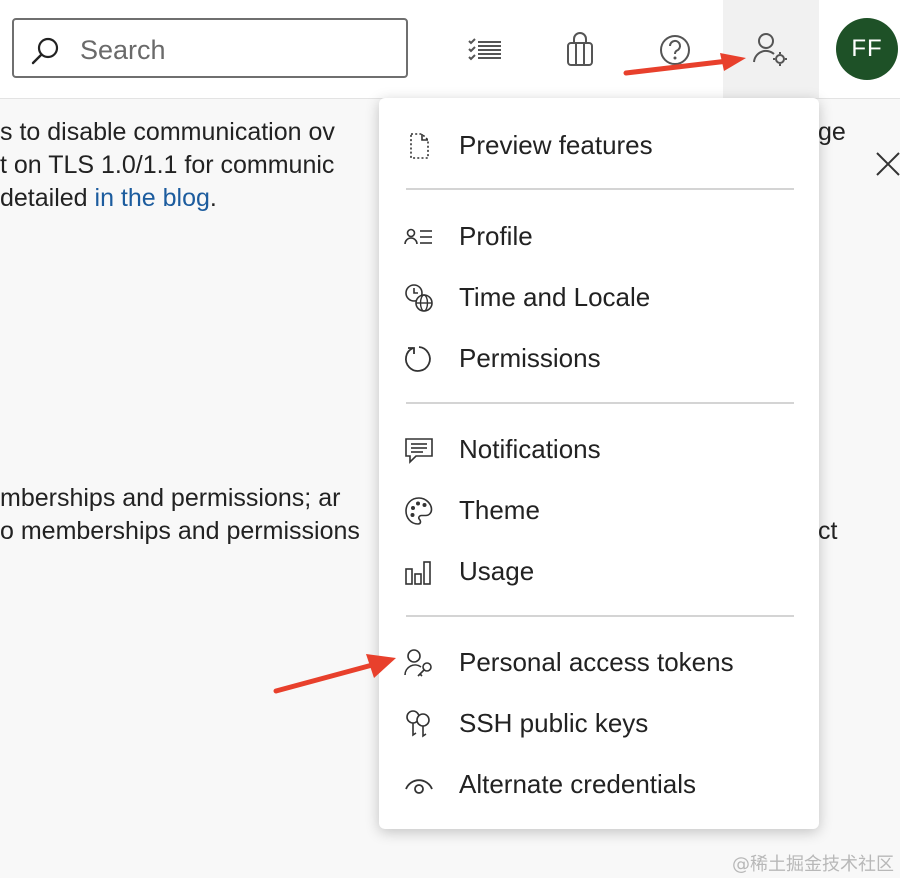 Image resolution: width=900 pixels, height=878 pixels. Describe the element at coordinates (554, 723) in the screenshot. I see `menu-item-label: SSH public keys` at that location.